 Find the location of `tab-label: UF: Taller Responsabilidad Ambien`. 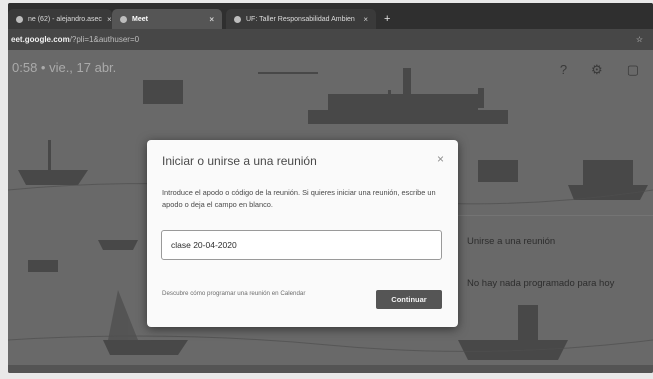

tab-label: UF: Taller Responsabilidad Ambien is located at coordinates (300, 19).